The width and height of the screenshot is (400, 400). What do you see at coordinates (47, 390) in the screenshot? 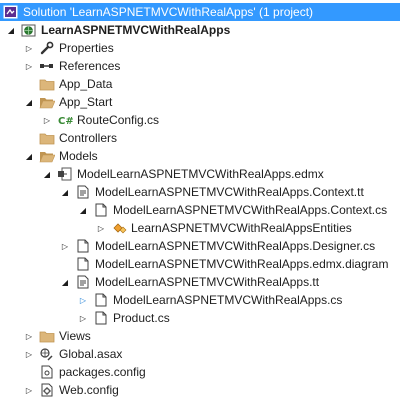
I see `web-config-icon` at bounding box center [47, 390].